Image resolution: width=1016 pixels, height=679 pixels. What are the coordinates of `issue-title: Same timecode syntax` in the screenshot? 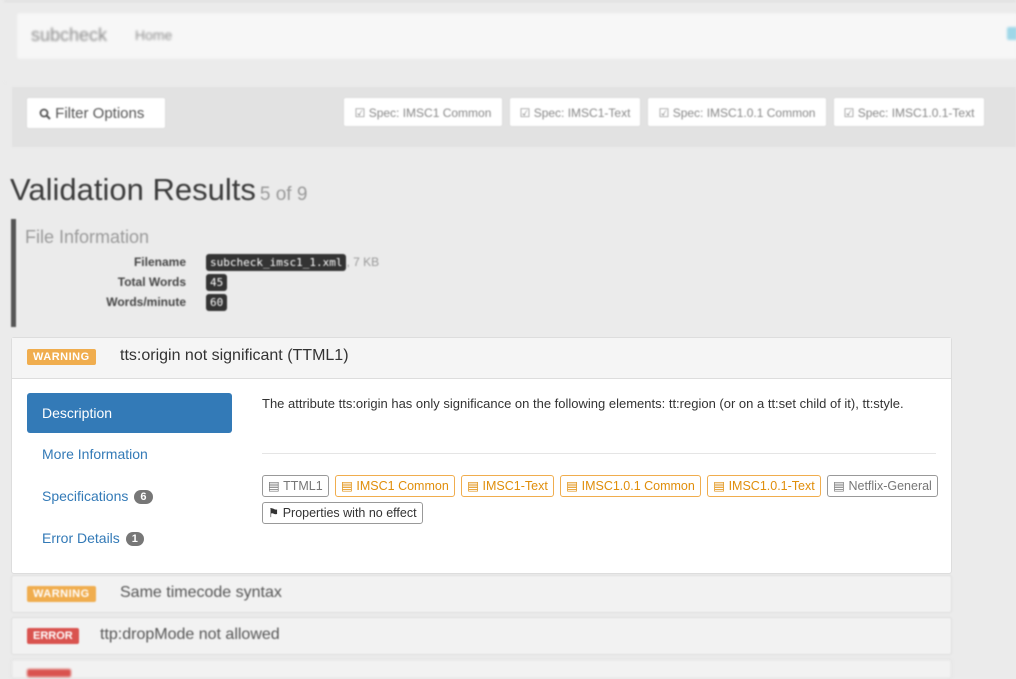 It's located at (201, 592).